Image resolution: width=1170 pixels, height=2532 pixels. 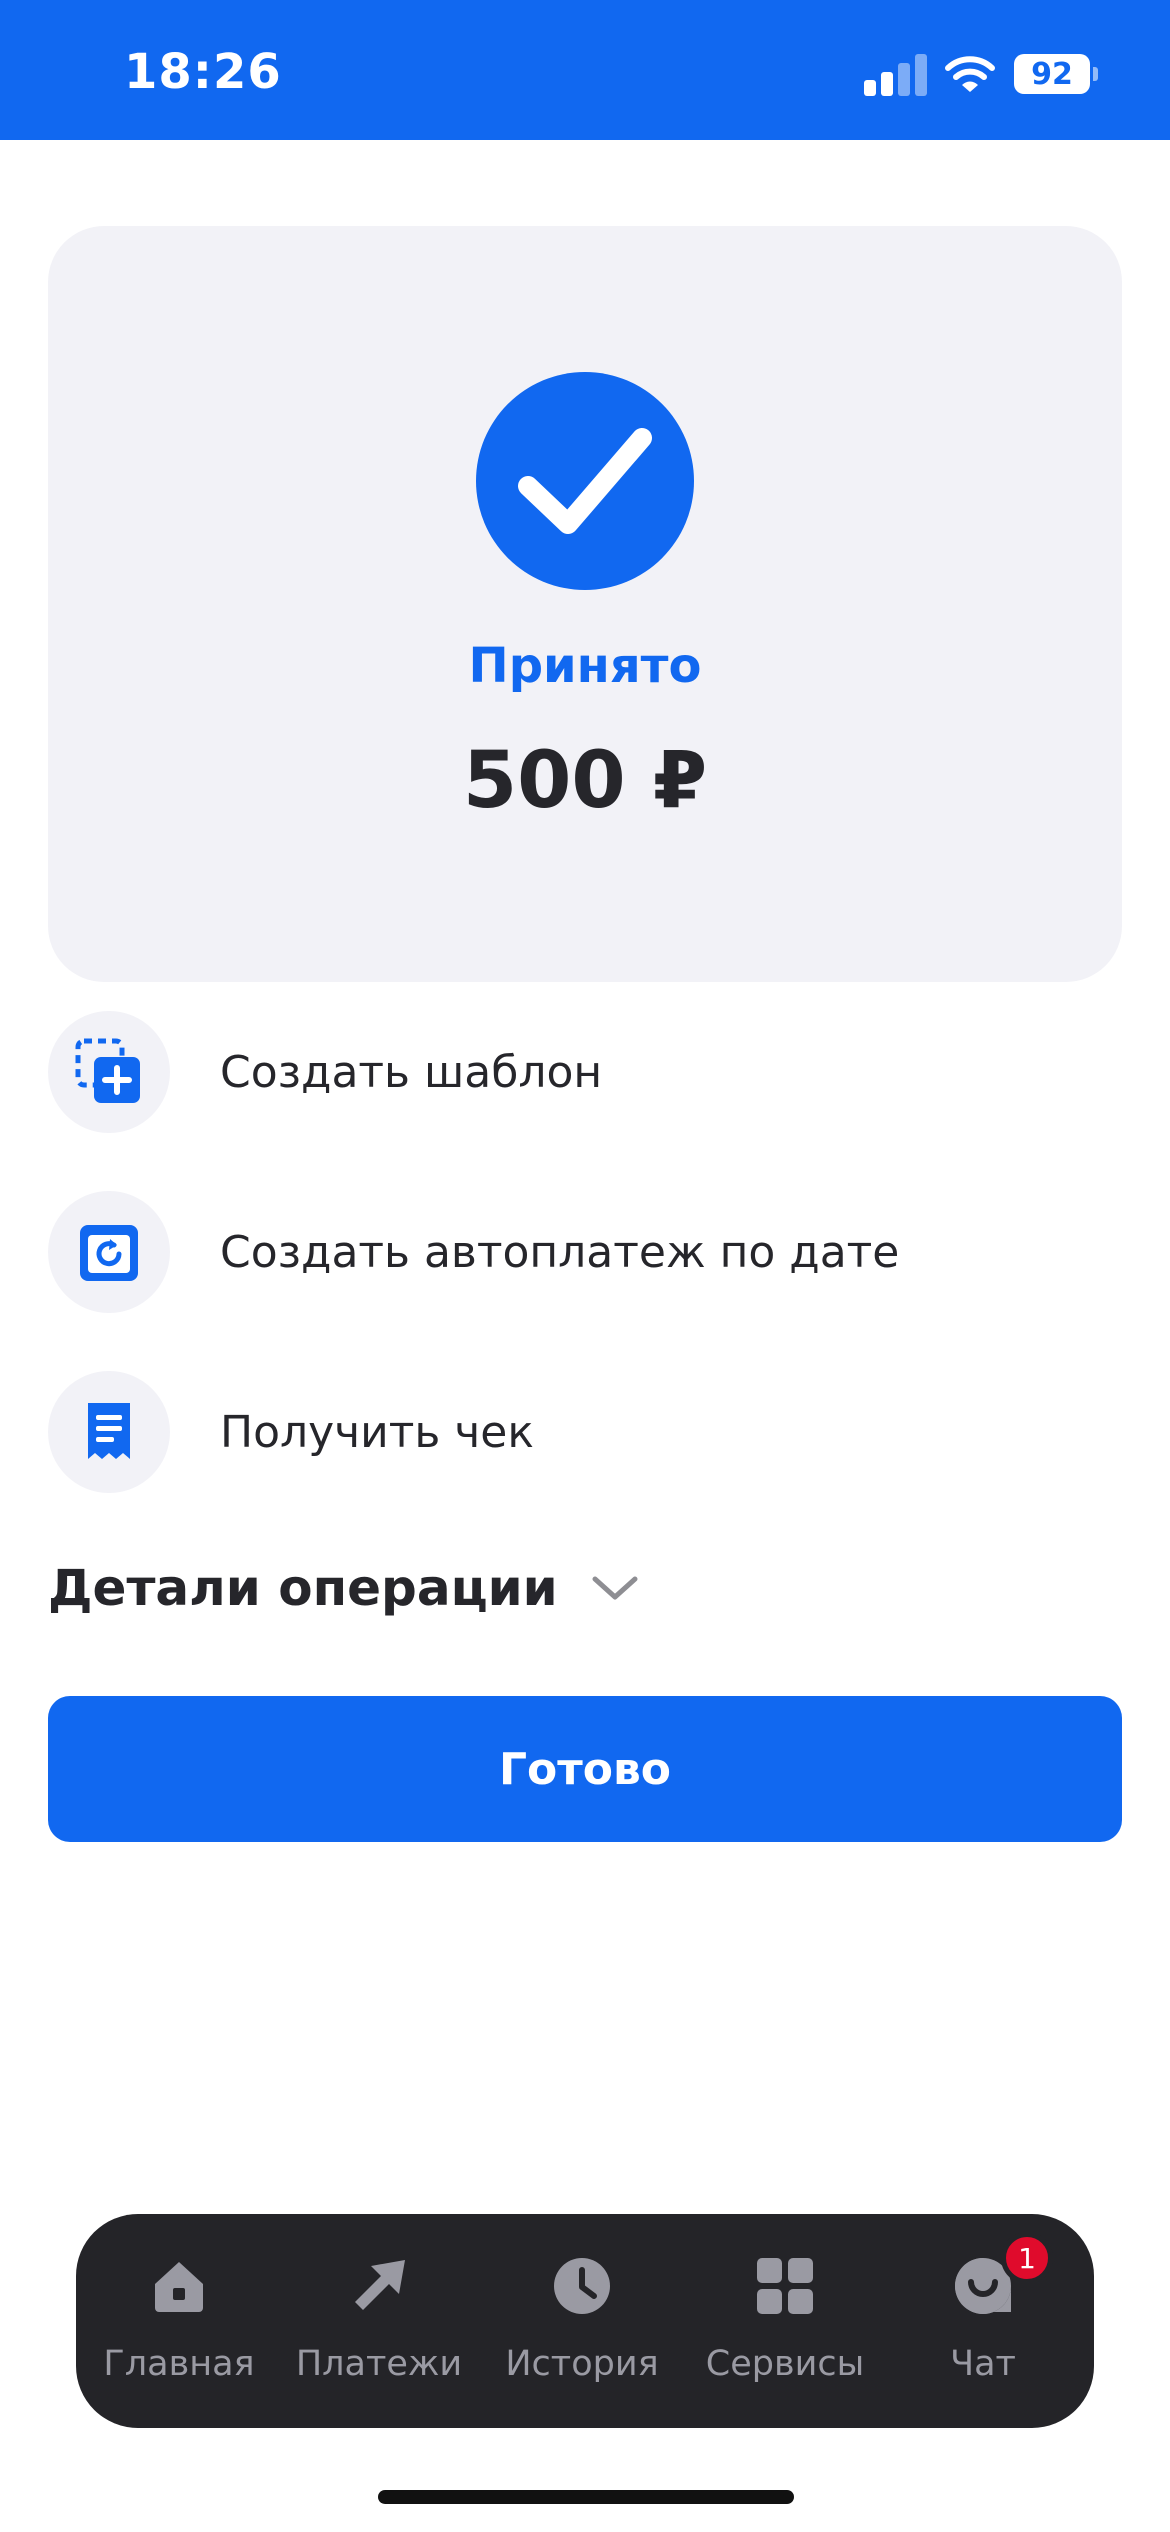 I want to click on status-icons: 92, so click(x=981, y=74).